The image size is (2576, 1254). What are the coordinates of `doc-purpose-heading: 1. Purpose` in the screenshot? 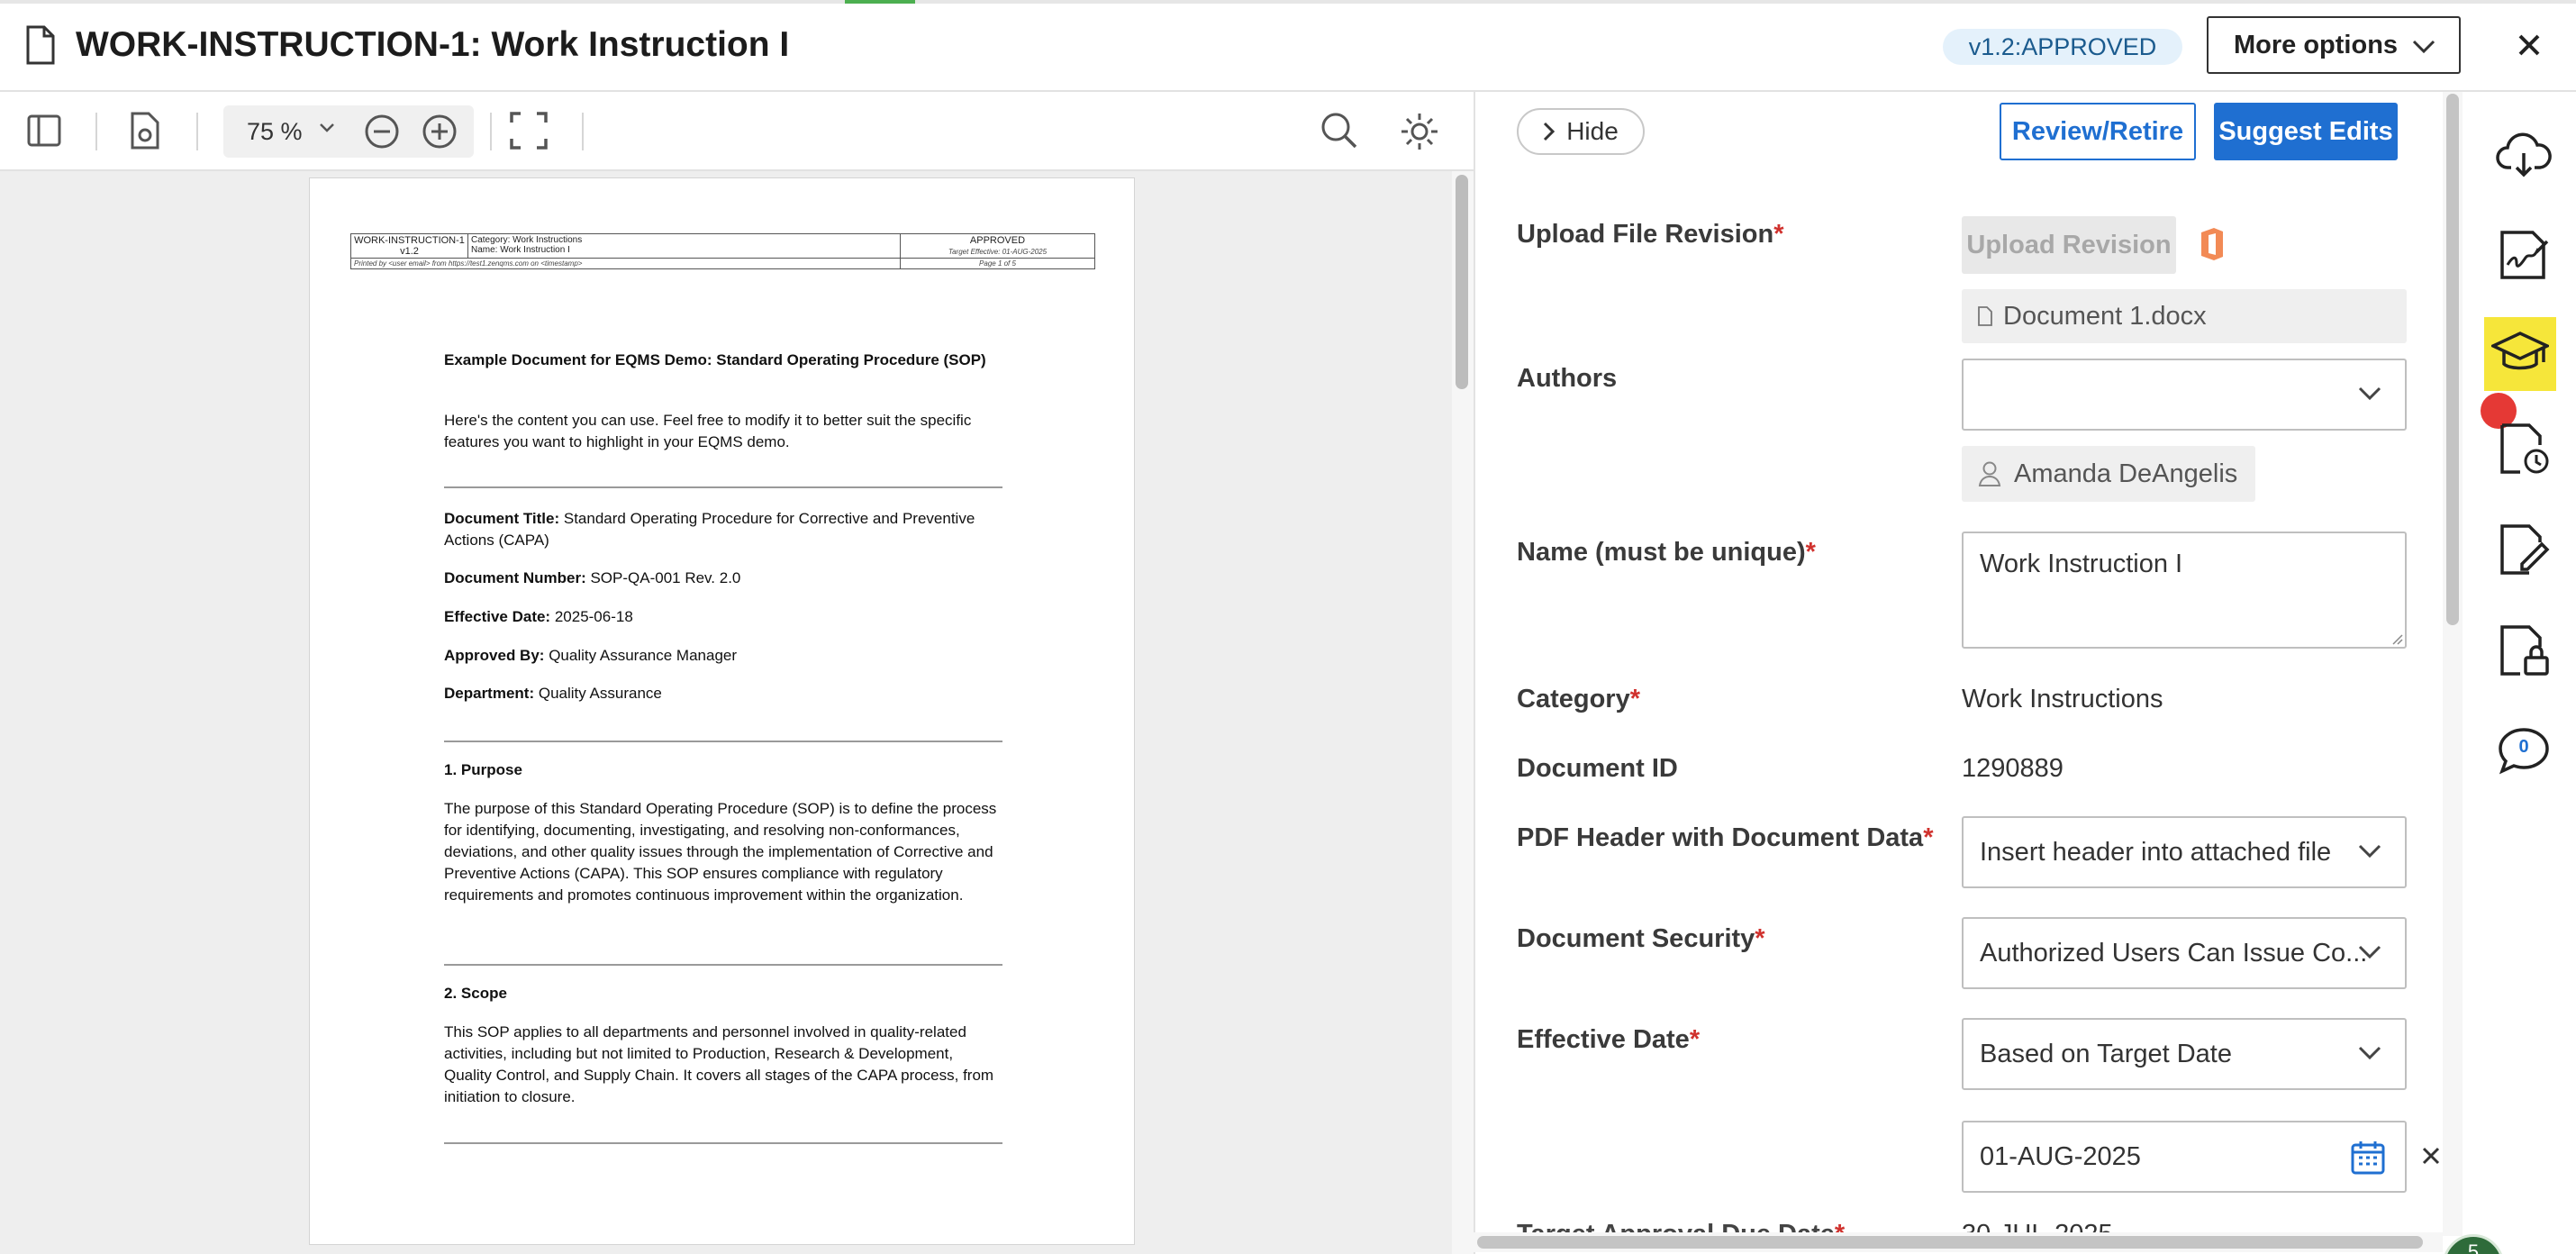 It's located at (483, 769).